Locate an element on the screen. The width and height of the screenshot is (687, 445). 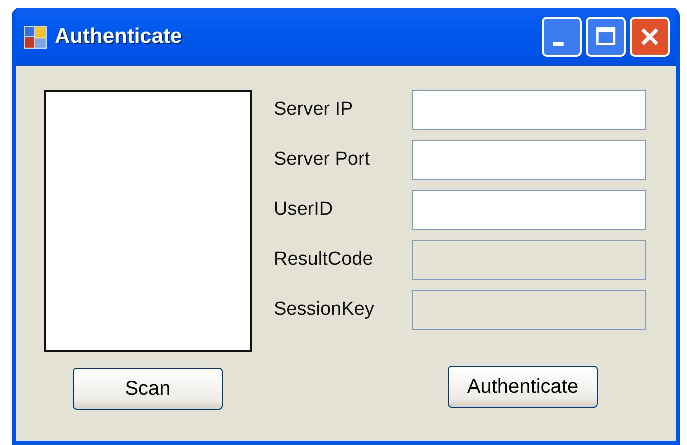
field-label: ResultCode is located at coordinates (324, 260).